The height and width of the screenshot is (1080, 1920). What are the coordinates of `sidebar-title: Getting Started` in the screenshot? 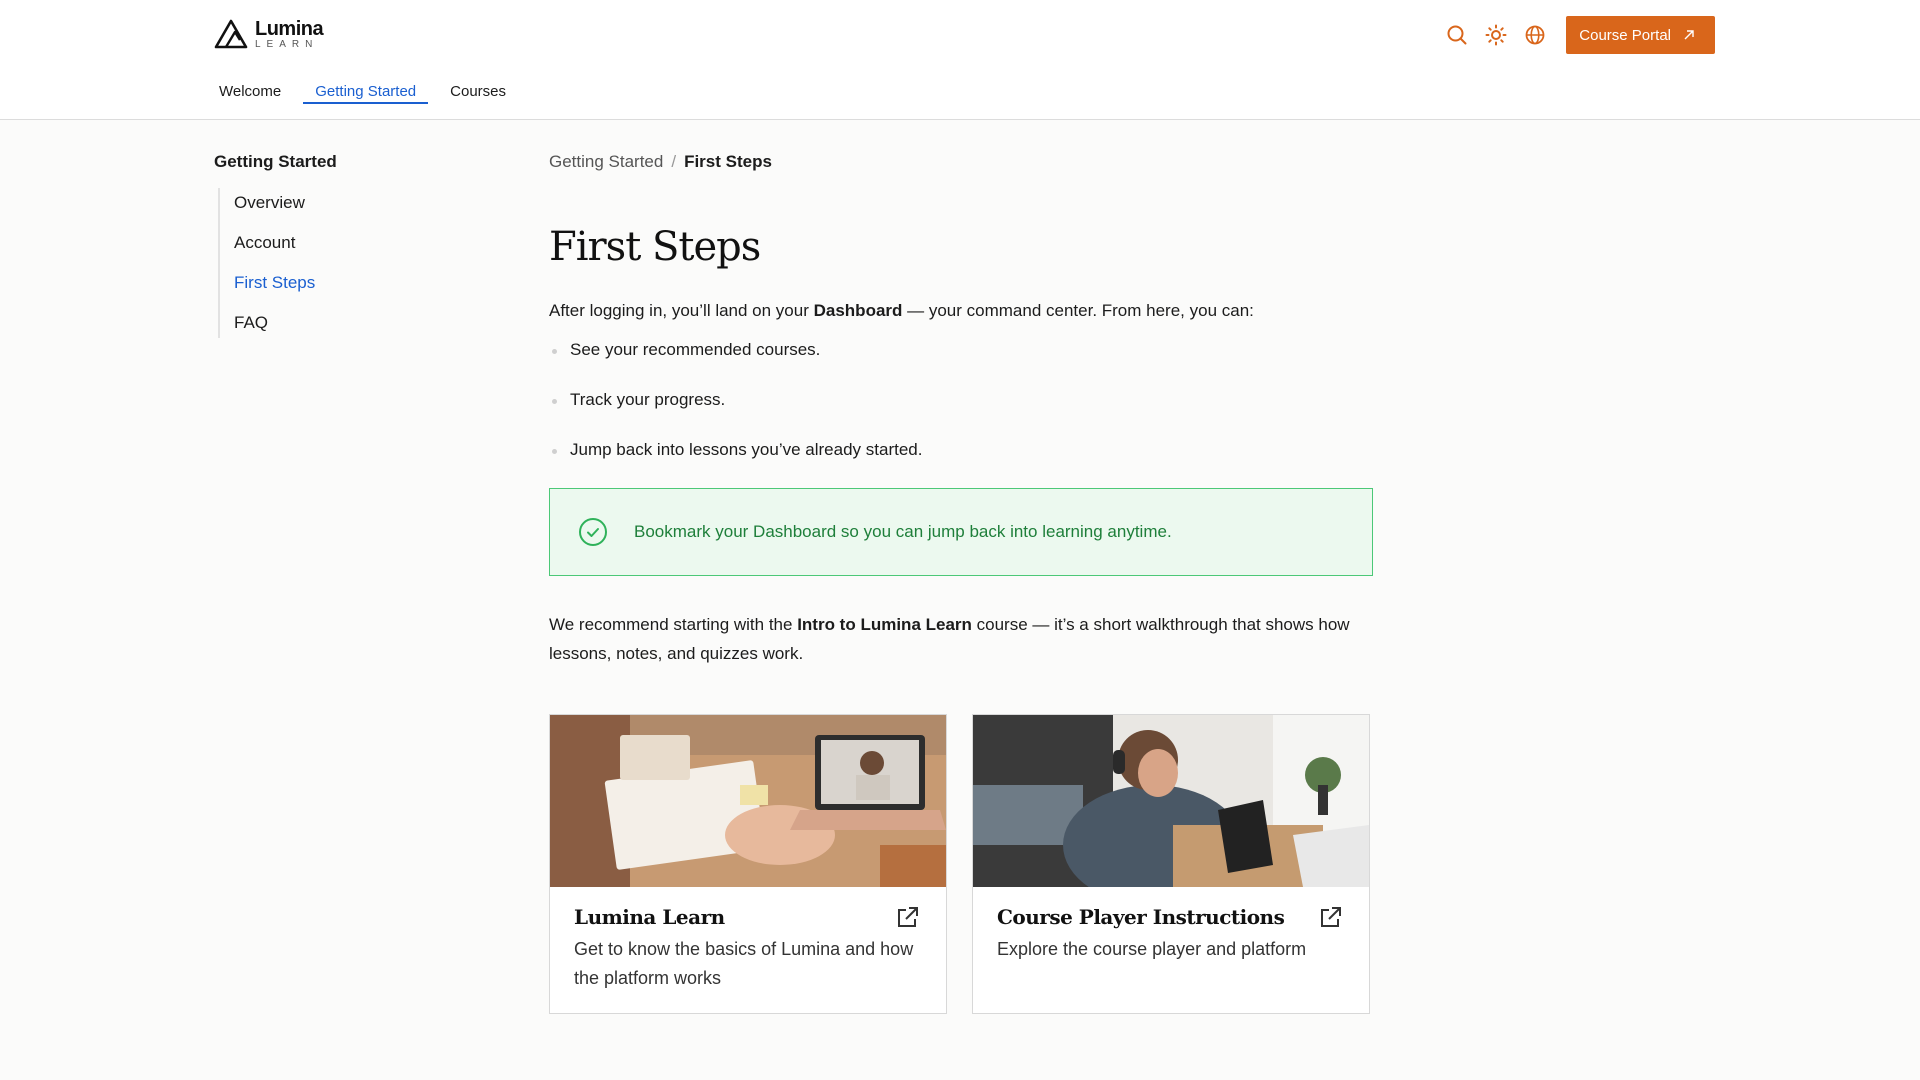 It's located at (275, 161).